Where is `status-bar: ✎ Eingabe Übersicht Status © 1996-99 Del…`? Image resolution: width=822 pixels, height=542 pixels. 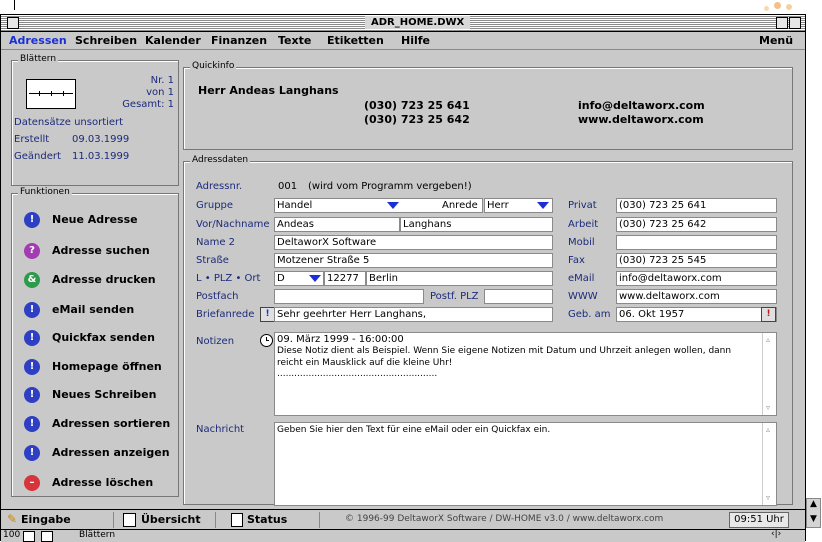
status-bar: ✎ Eingabe Übersicht Status © 1996-99 Del… is located at coordinates (403, 519).